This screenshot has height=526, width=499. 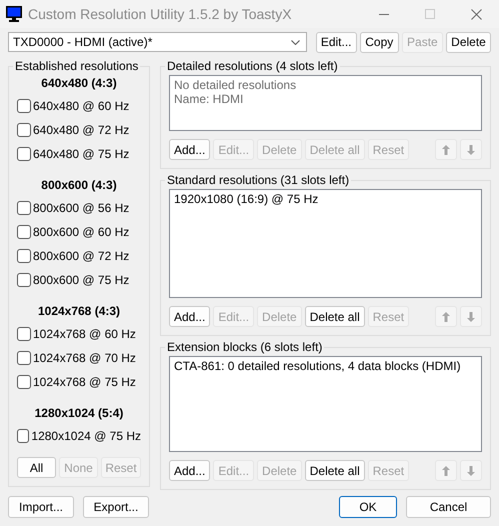 I want to click on resolution-heading: 800x600 (4:3), so click(x=79, y=185).